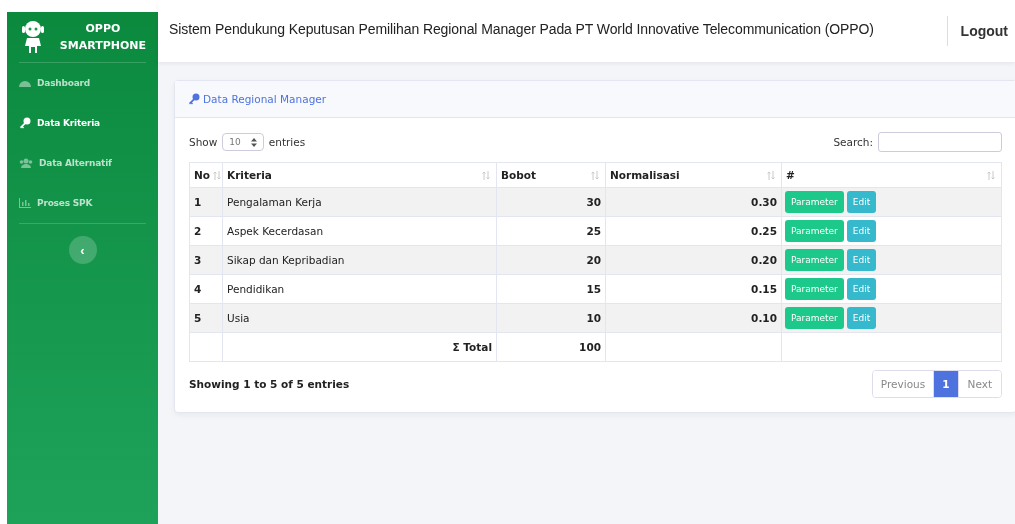 The image size is (1015, 524). What do you see at coordinates (359, 202) in the screenshot?
I see `table-cell: Pengalaman Kerja` at bounding box center [359, 202].